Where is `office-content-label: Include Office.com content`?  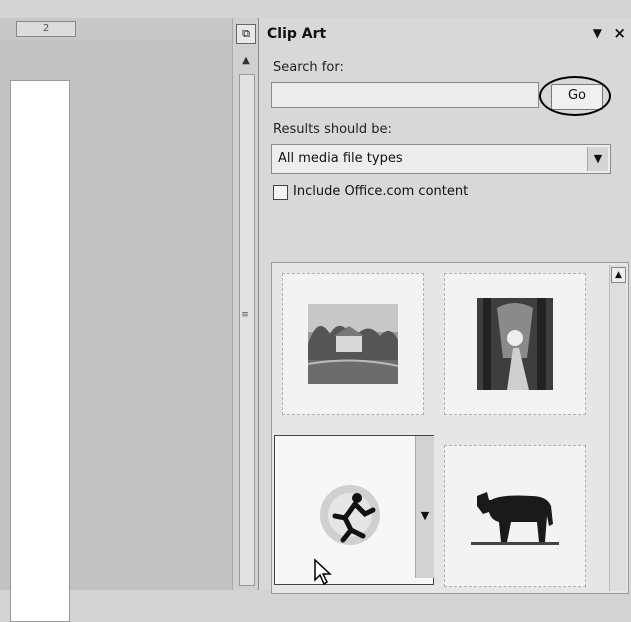
office-content-label: Include Office.com content is located at coordinates (381, 191).